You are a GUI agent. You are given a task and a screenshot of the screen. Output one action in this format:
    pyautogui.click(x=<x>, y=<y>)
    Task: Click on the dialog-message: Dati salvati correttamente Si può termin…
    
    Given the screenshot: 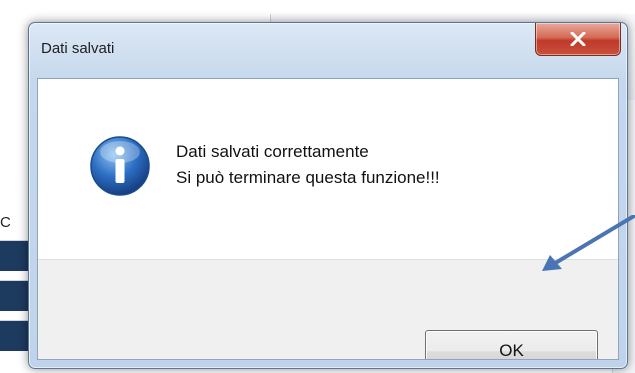 What is the action you would take?
    pyautogui.click(x=308, y=165)
    